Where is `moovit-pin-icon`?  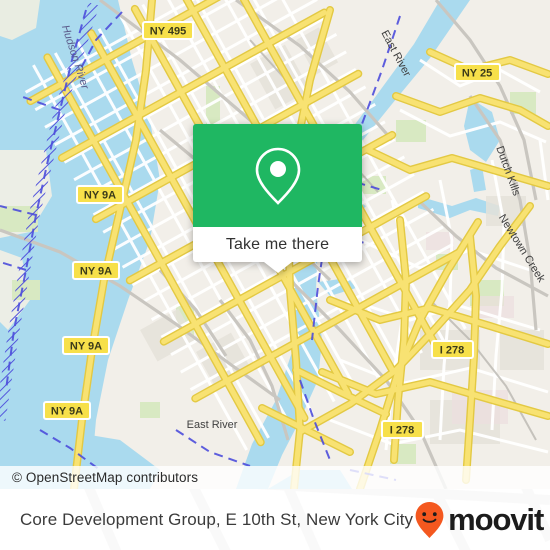
moovit-pin-icon is located at coordinates (429, 519).